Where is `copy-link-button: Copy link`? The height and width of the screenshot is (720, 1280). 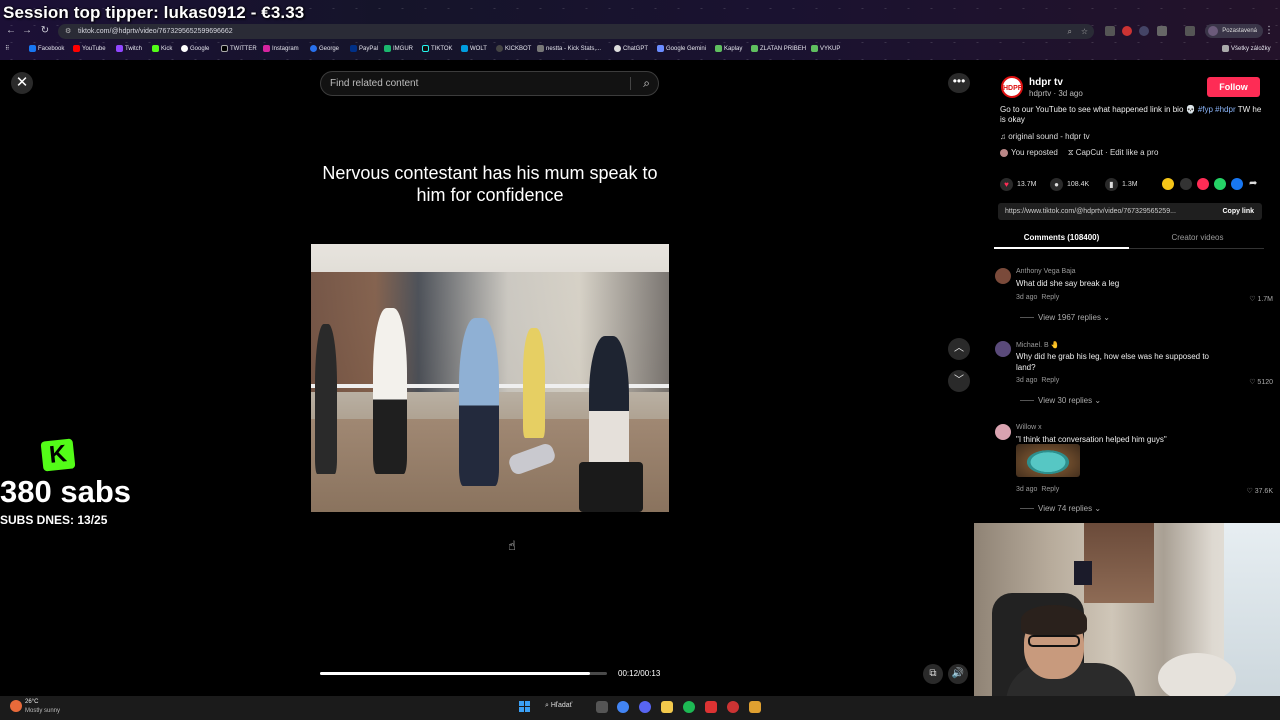 copy-link-button: Copy link is located at coordinates (1238, 211).